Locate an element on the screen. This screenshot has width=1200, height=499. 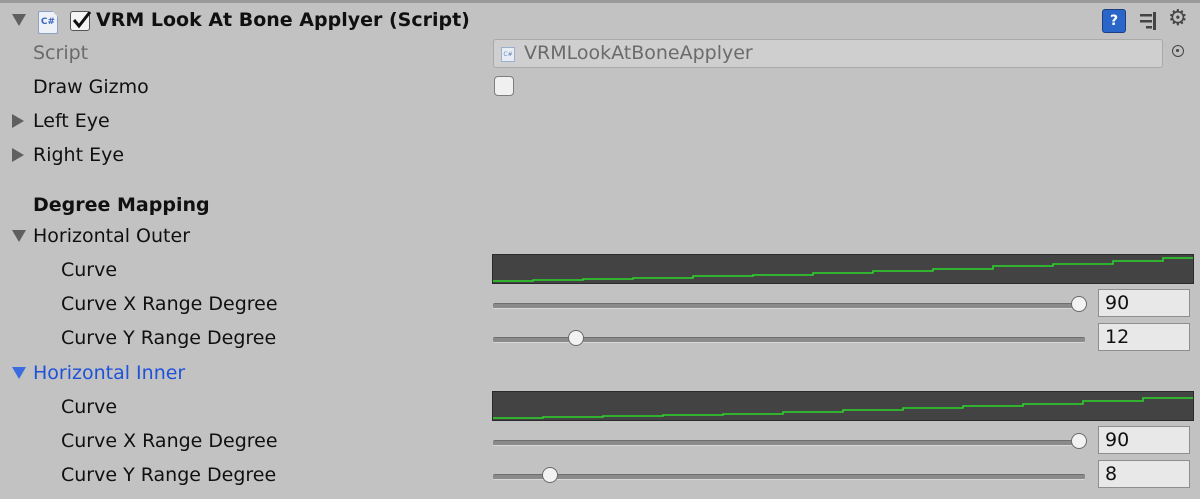
horizontal-inner-curve-row: Curve is located at coordinates (600, 407).